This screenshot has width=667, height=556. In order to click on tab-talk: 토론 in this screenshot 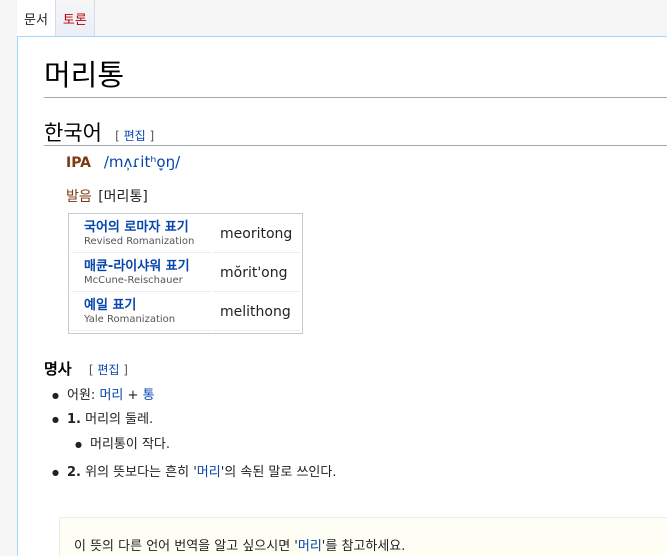, I will do `click(75, 18)`.